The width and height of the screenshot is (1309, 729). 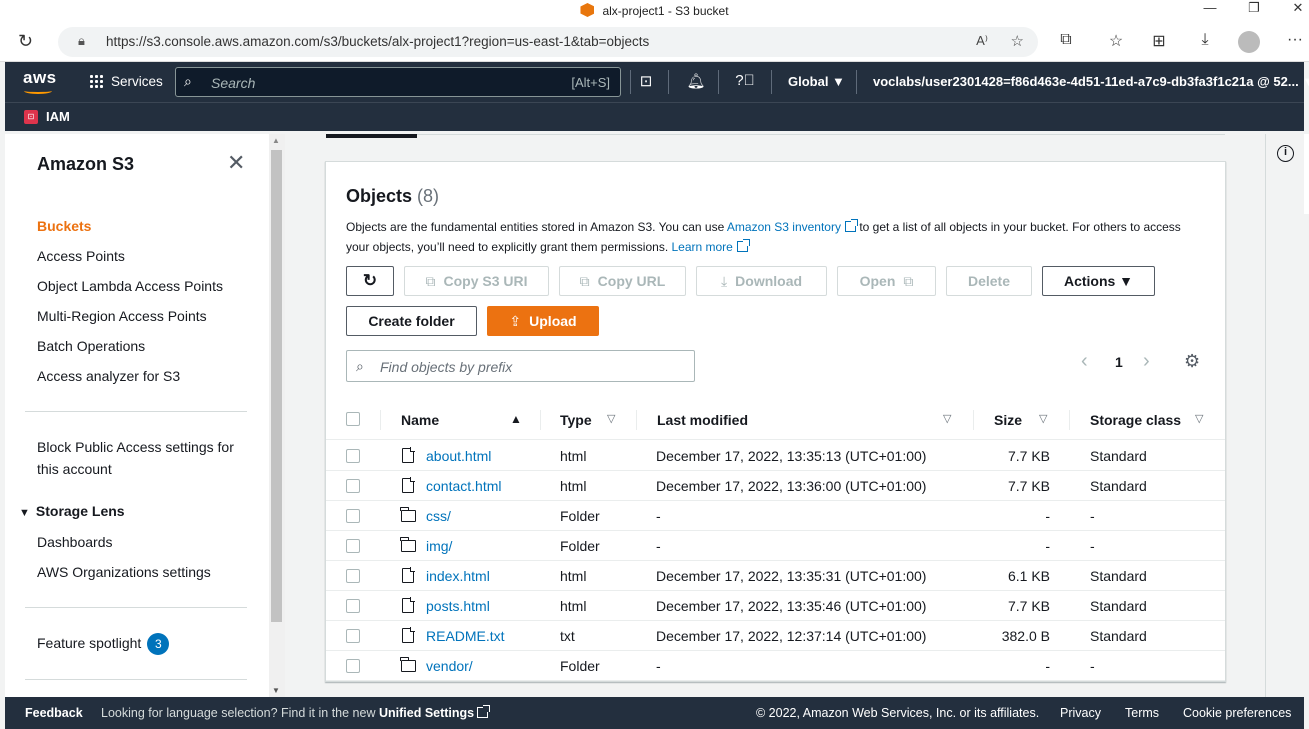 What do you see at coordinates (438, 516) in the screenshot?
I see `object-name-link: css/` at bounding box center [438, 516].